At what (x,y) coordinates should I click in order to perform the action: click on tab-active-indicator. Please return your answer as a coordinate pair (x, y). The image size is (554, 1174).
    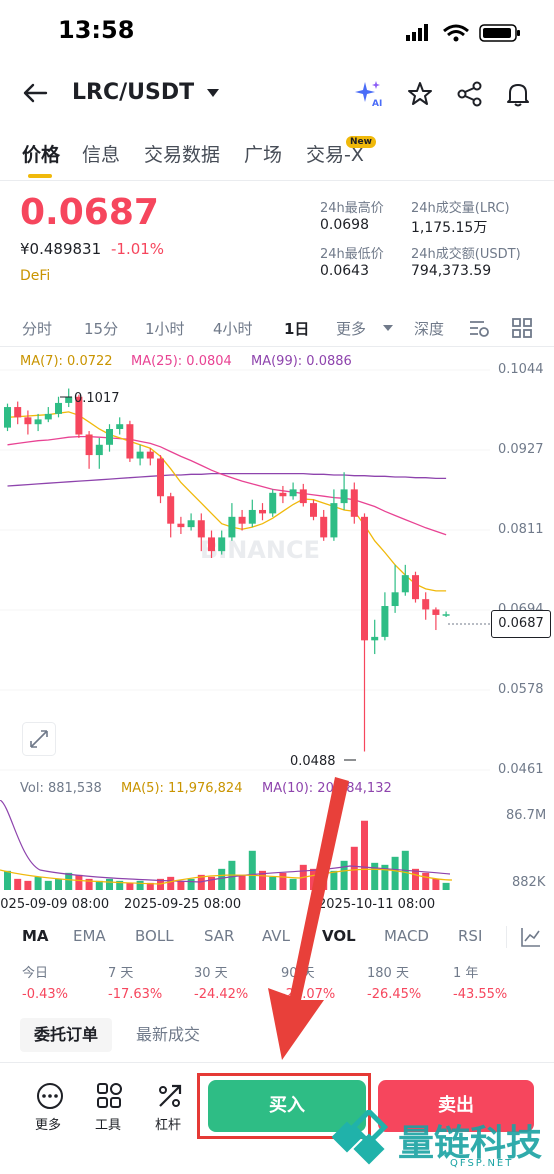
    Looking at the image, I should click on (40, 176).